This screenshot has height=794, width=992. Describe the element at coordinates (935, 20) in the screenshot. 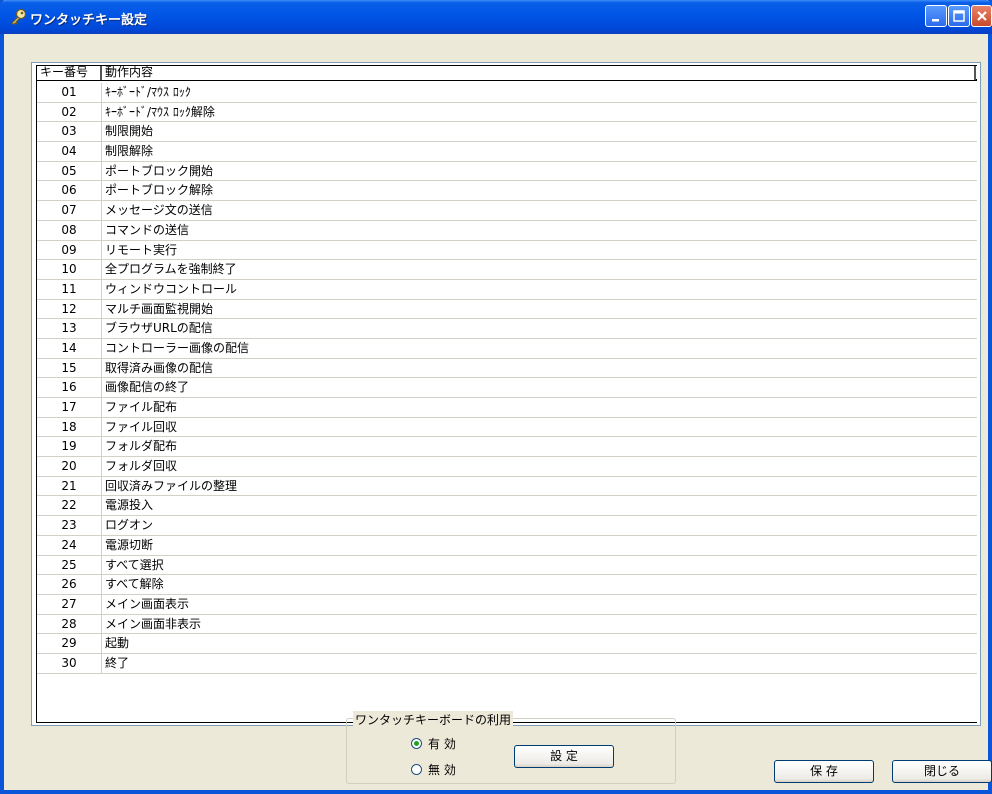

I see `minimize-icon` at that location.